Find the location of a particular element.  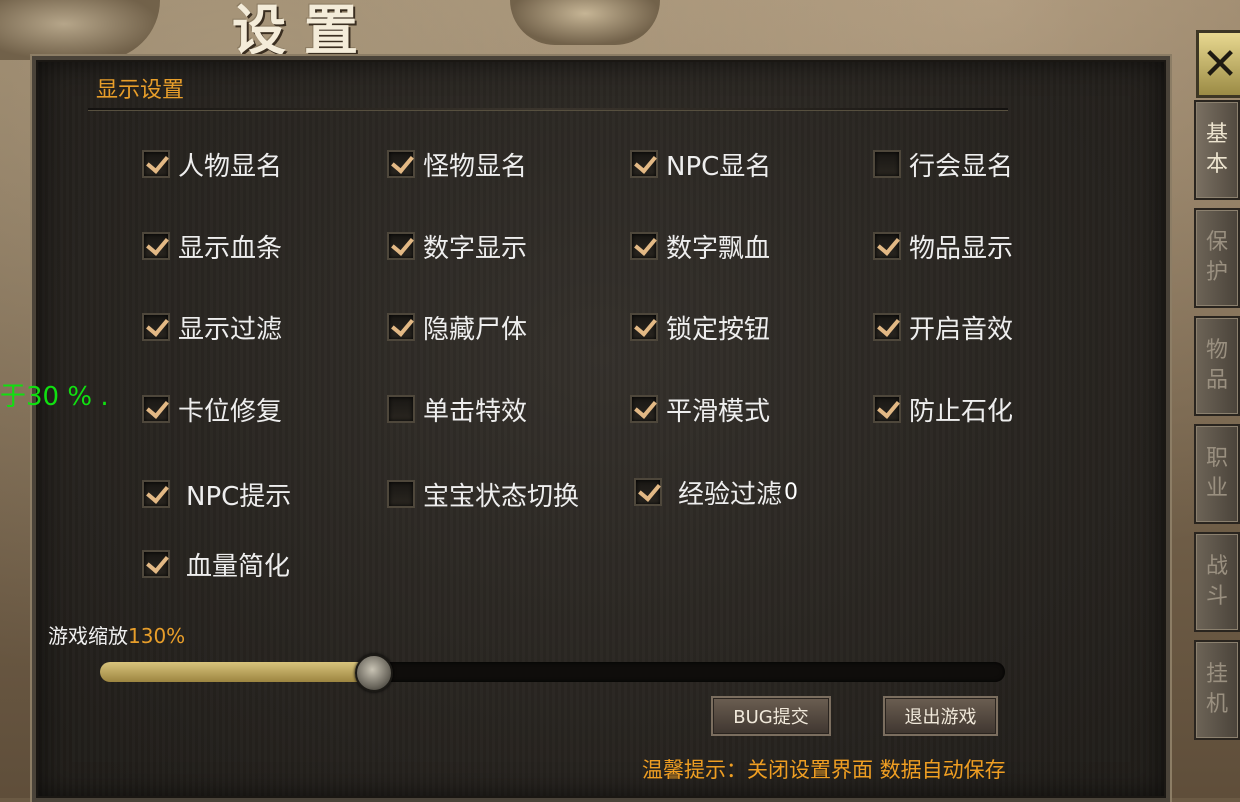

option-item-display: 物品显示 is located at coordinates (943, 246).